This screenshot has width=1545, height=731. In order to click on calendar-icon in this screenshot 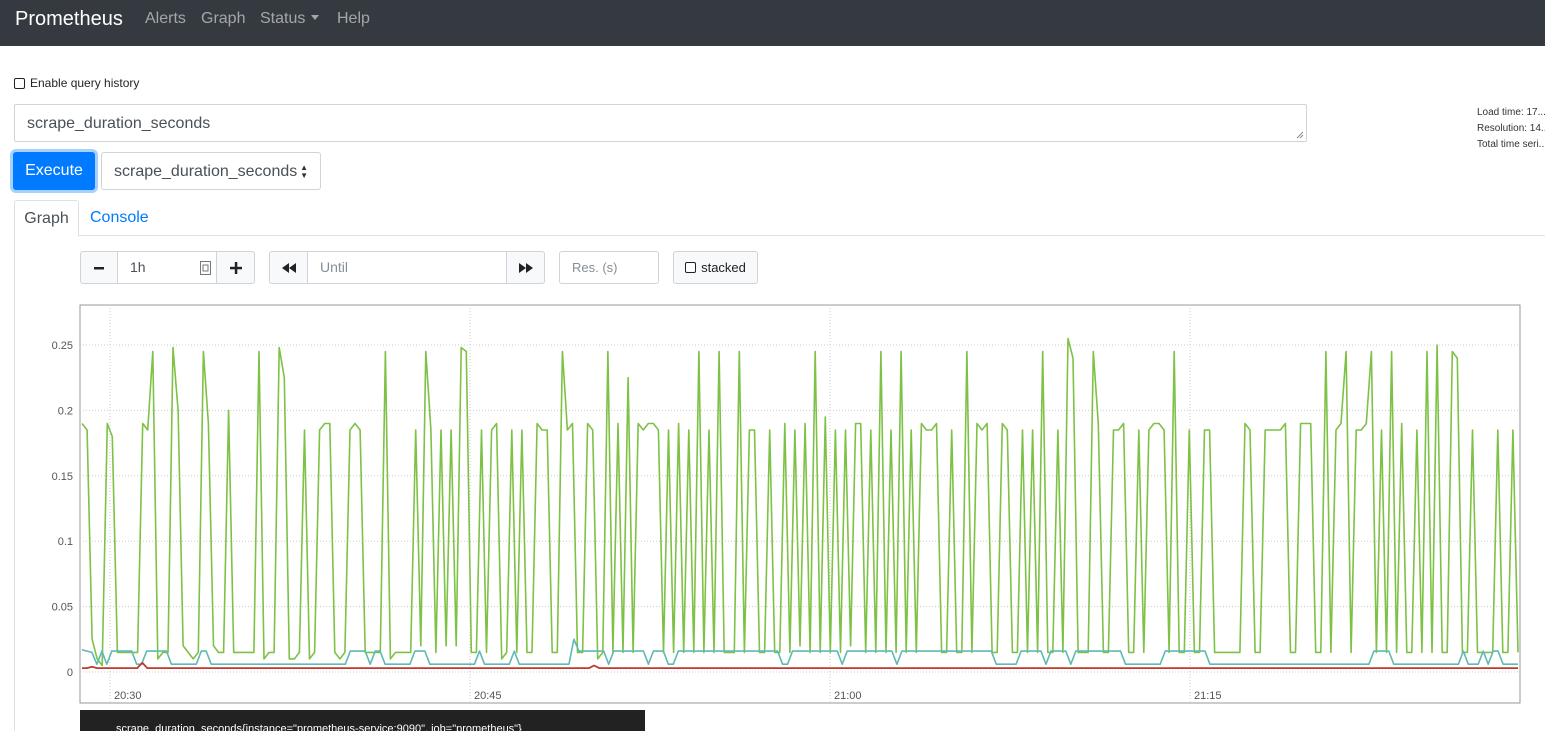, I will do `click(205, 268)`.